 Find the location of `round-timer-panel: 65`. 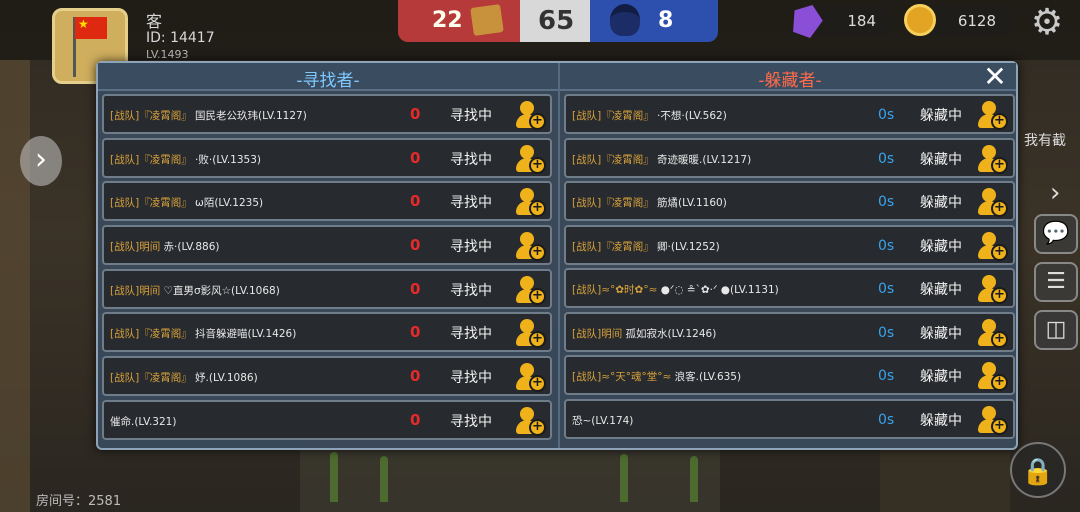

round-timer-panel: 65 is located at coordinates (555, 21).